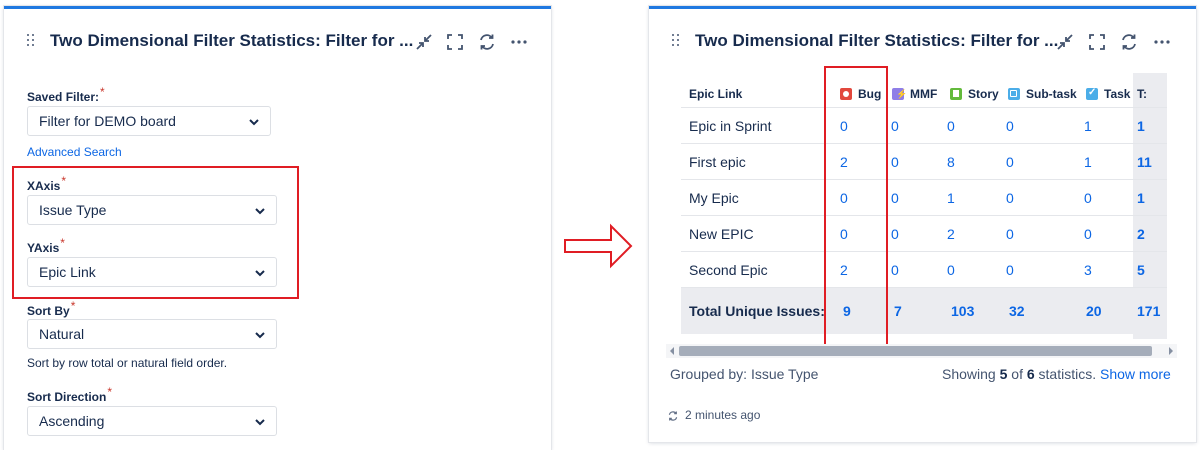 This screenshot has width=1200, height=450. I want to click on totals-label: Total Unique Issues:, so click(757, 311).